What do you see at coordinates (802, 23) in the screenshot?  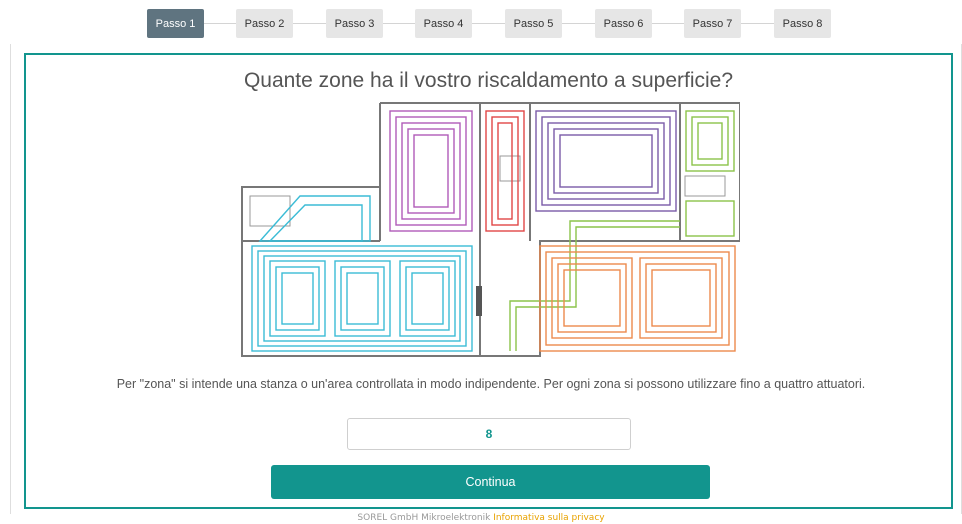 I see `step-8: Passo 8` at bounding box center [802, 23].